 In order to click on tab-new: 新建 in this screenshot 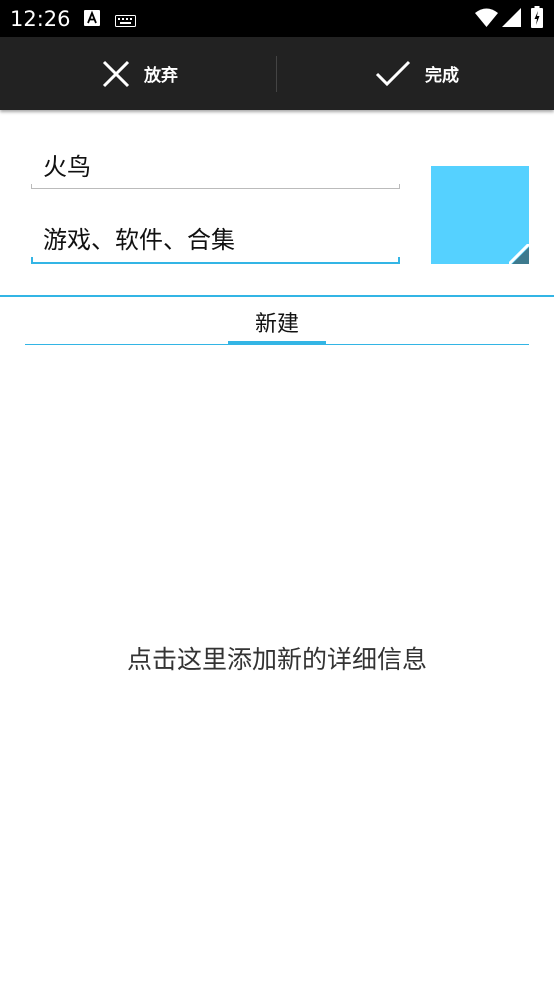, I will do `click(277, 322)`.